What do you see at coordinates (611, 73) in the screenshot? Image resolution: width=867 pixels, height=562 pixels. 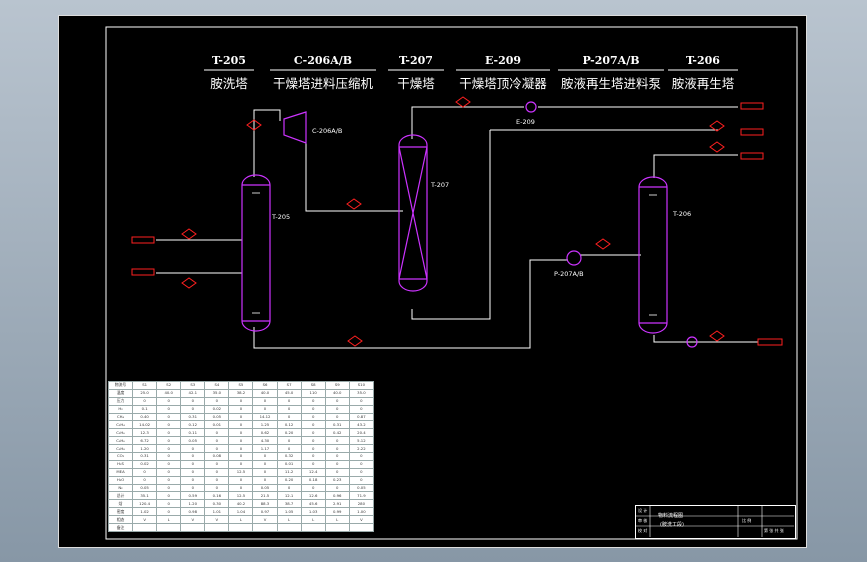 I see `header-p207: P-207A/B 胺液再生塔进料泵` at bounding box center [611, 73].